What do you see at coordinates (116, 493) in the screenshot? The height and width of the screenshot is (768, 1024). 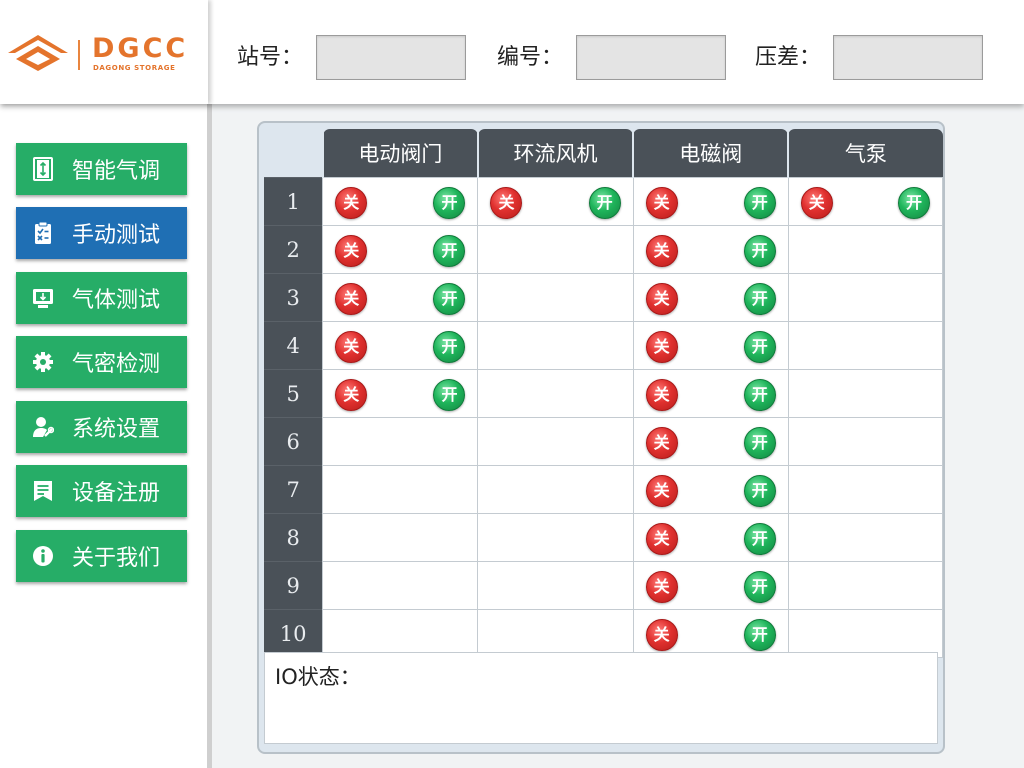 I see `nav-label: 设备注册` at bounding box center [116, 493].